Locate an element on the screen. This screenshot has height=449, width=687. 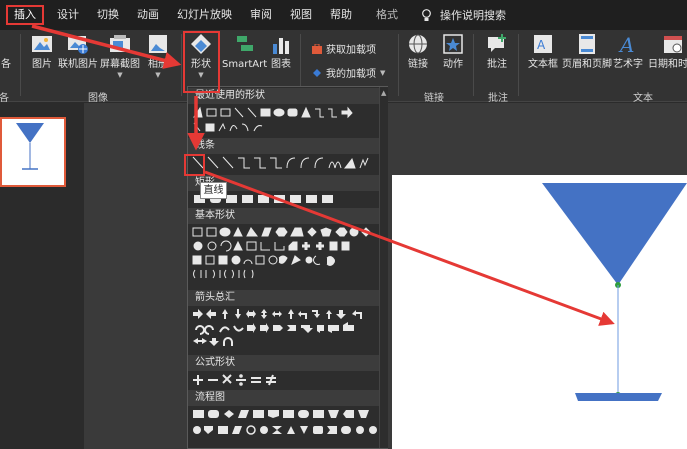
arrow-insert-to-shapes is located at coordinates (106, 46).